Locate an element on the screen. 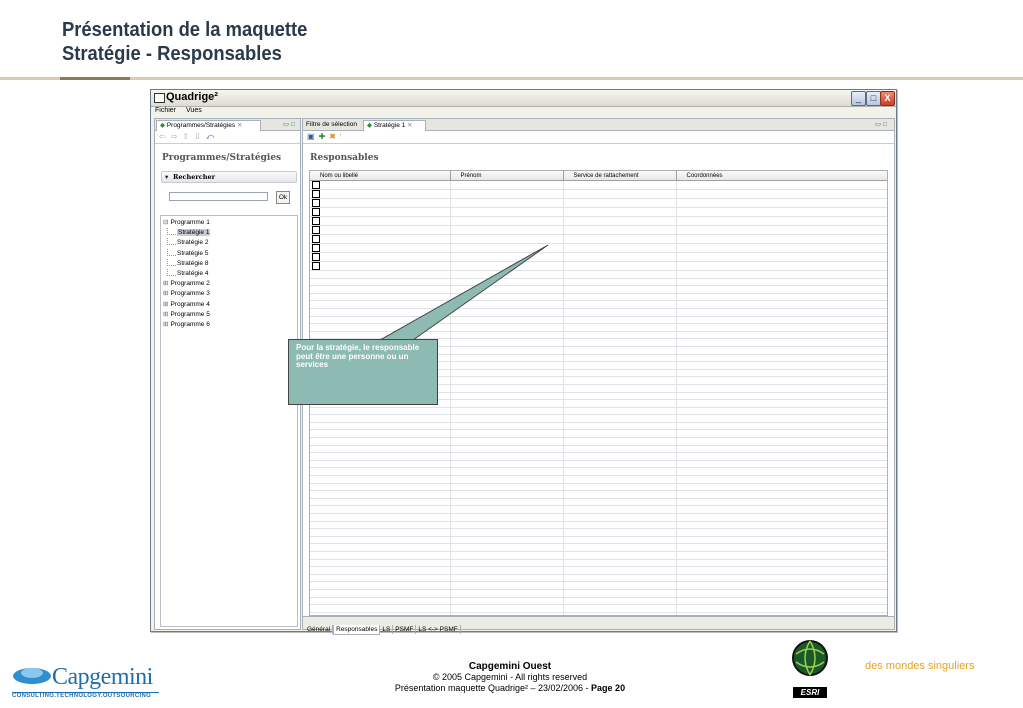  callout-arrow is located at coordinates (463, 292).